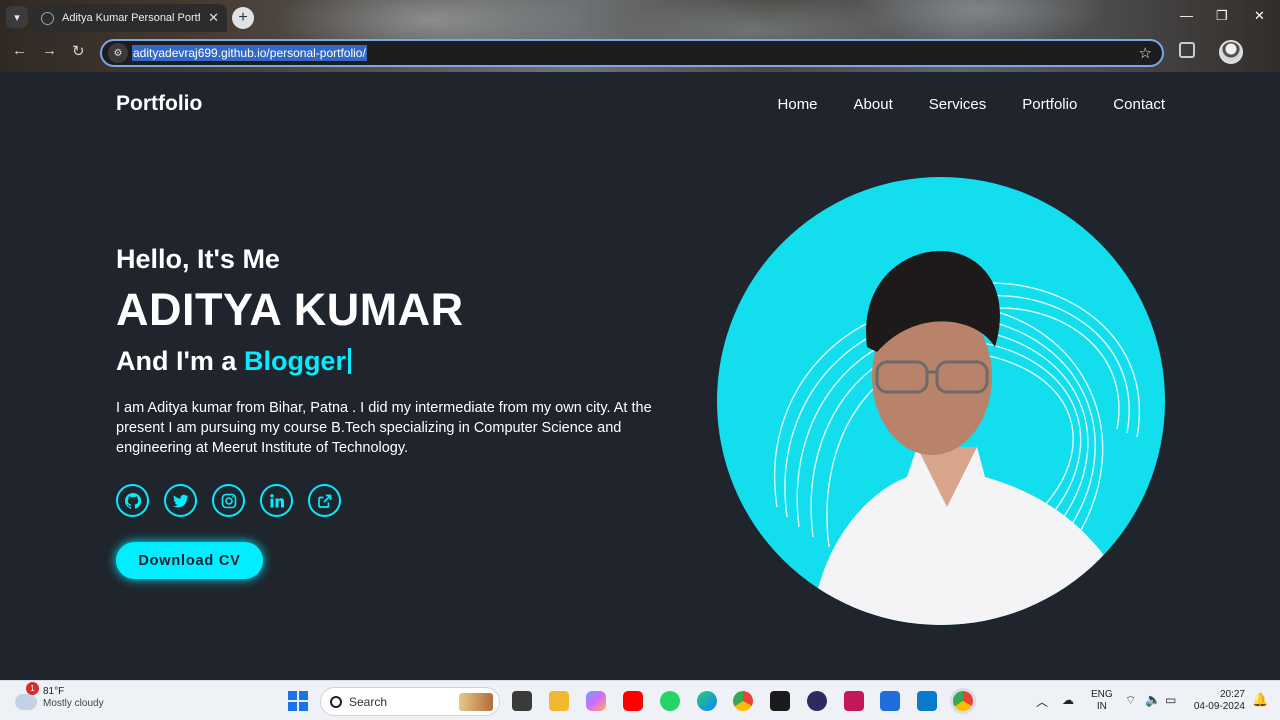 This screenshot has width=1280, height=720. I want to click on edge-icon, so click(707, 701).